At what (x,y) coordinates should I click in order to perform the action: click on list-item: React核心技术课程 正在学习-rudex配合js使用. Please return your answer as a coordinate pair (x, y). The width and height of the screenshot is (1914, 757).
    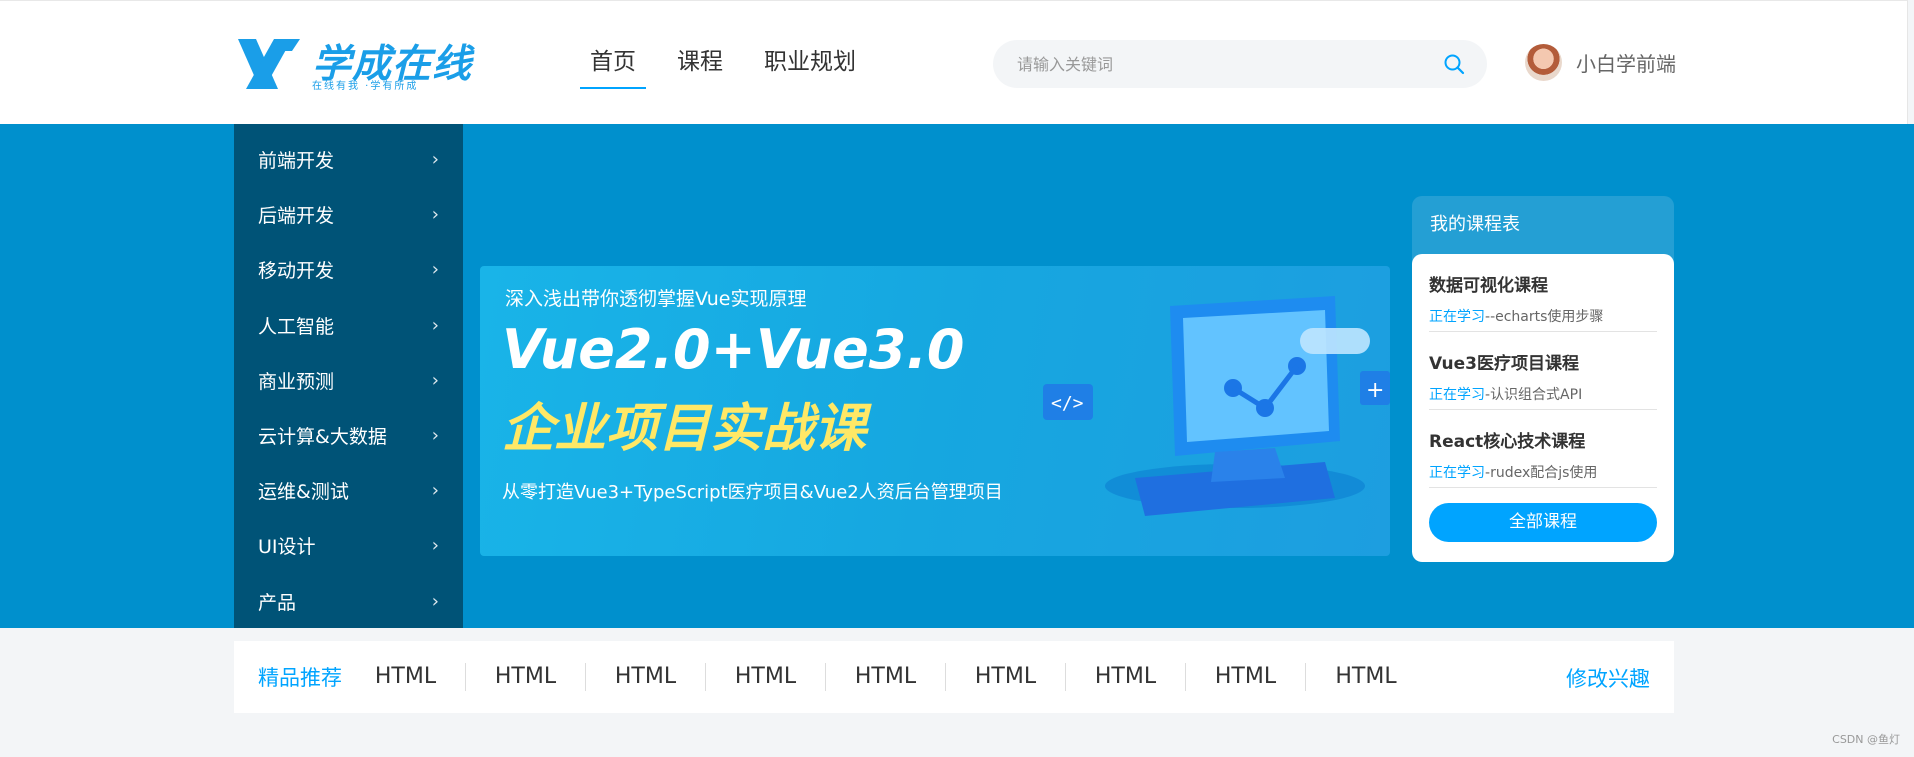
    Looking at the image, I should click on (1543, 449).